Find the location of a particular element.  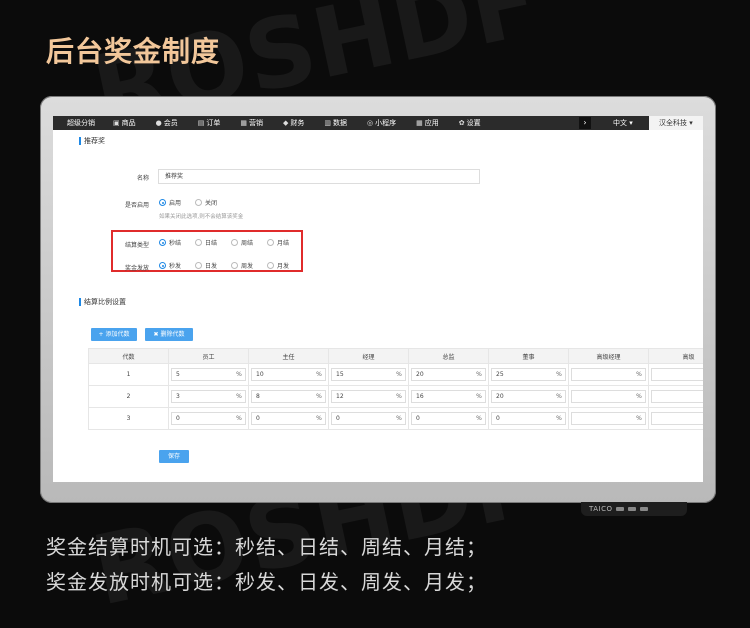

radio-payout-day: 日发 is located at coordinates (206, 265).